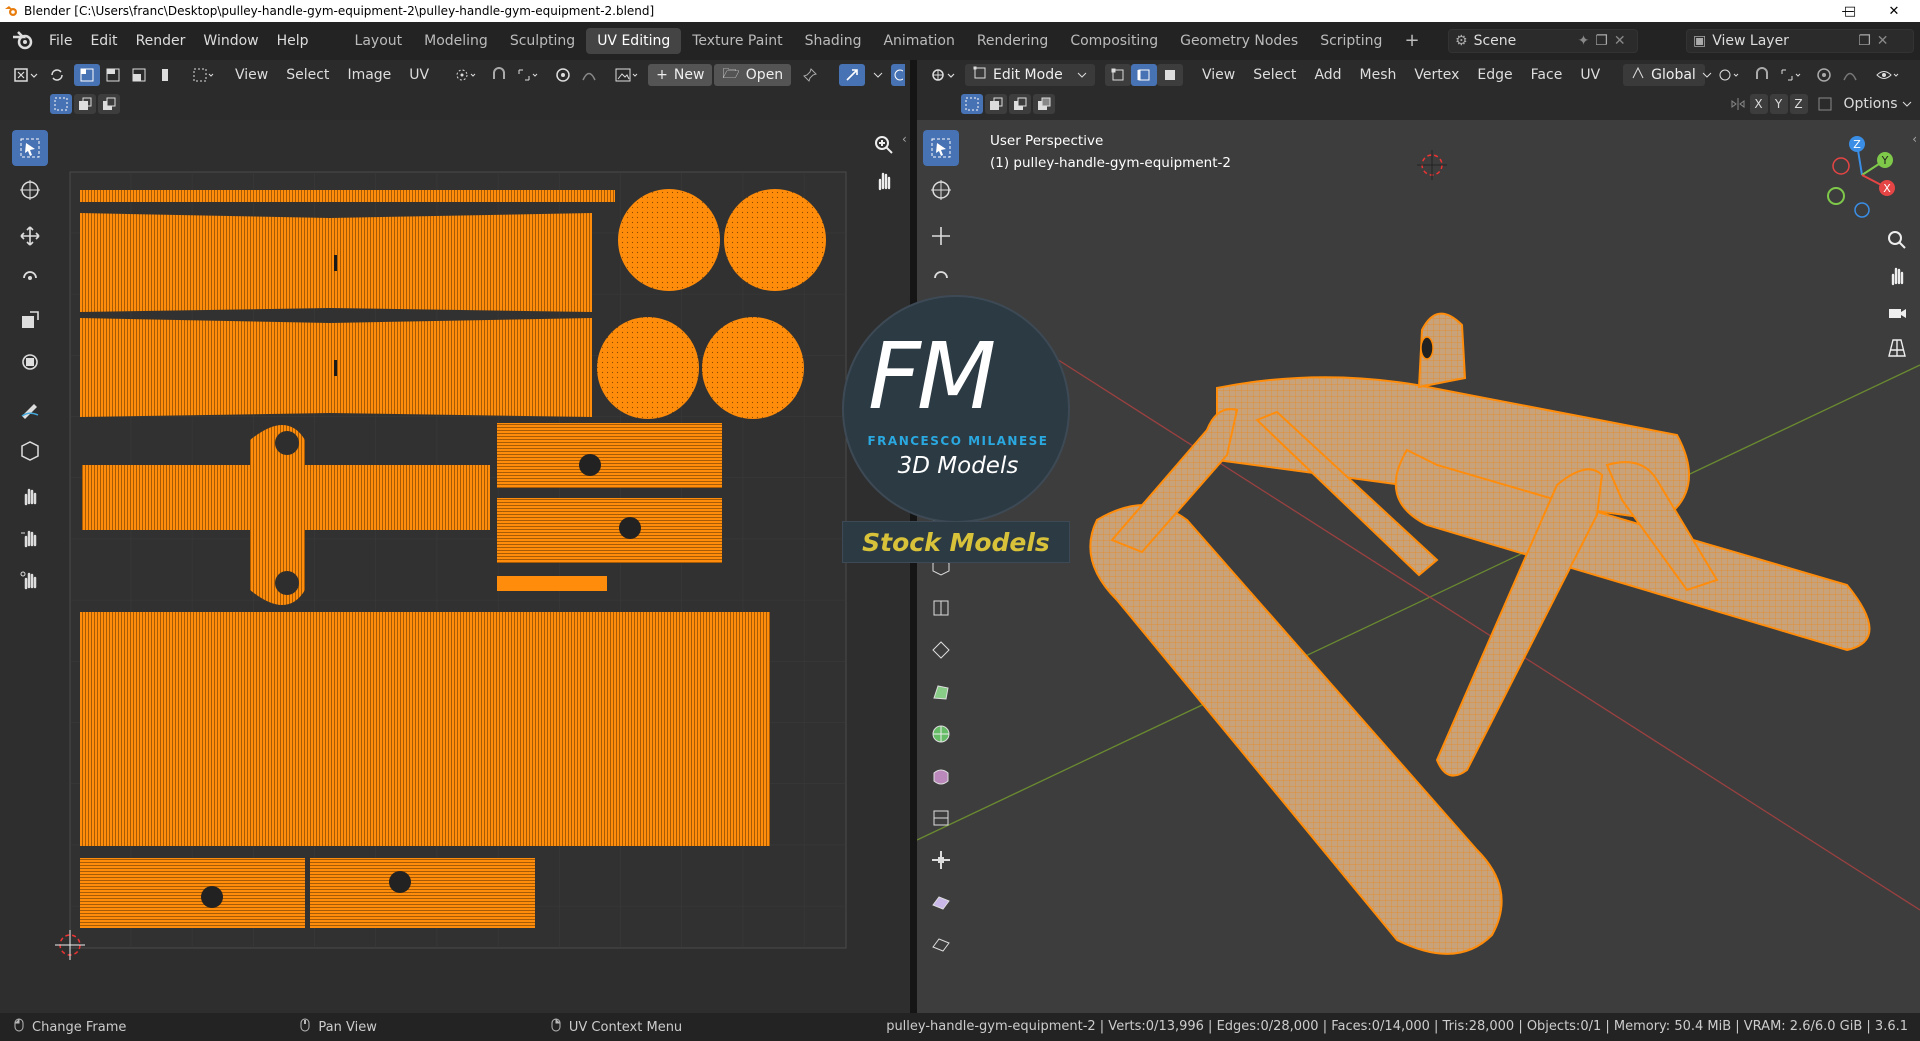  I want to click on tab-sculpting: Sculpting, so click(542, 41).